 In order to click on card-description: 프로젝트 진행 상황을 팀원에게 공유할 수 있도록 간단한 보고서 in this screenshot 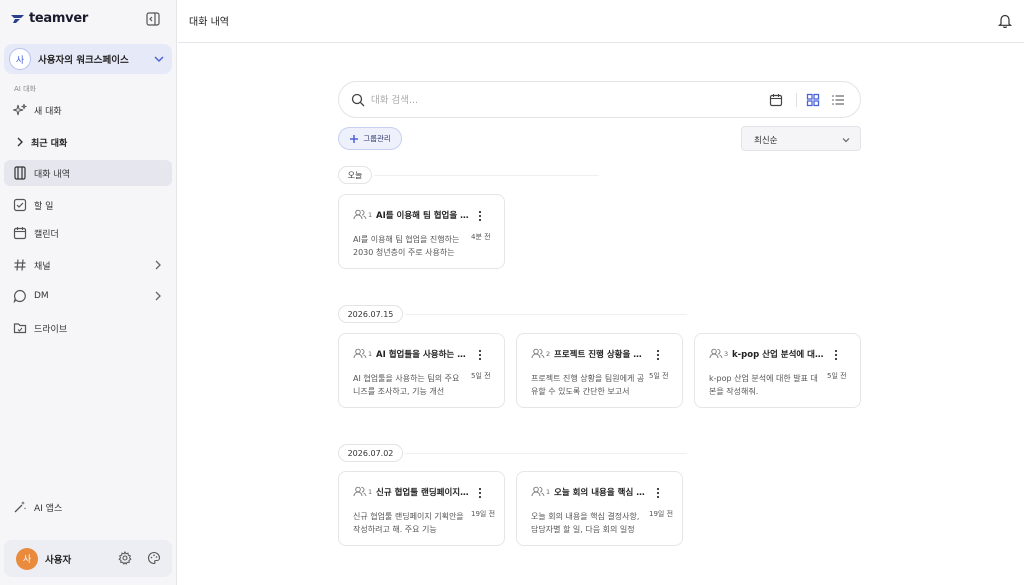, I will do `click(588, 385)`.